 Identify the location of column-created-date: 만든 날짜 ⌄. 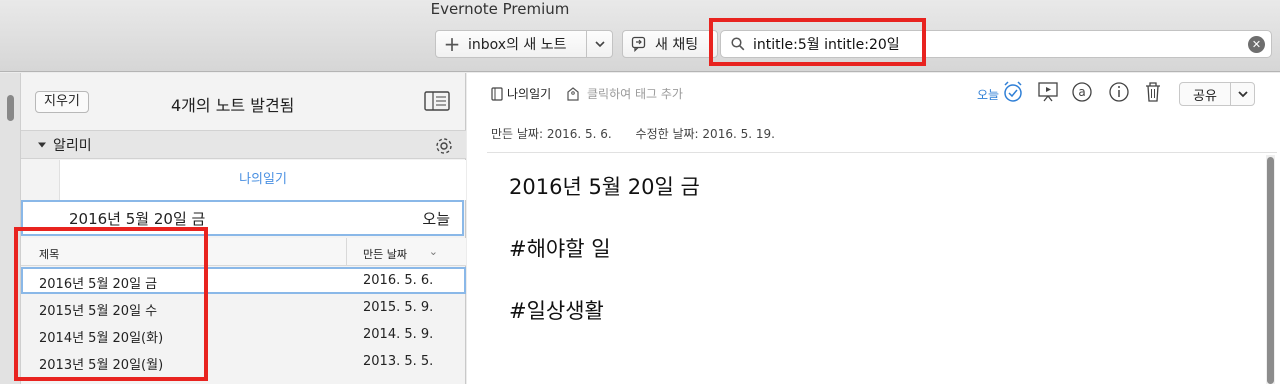
(396, 252).